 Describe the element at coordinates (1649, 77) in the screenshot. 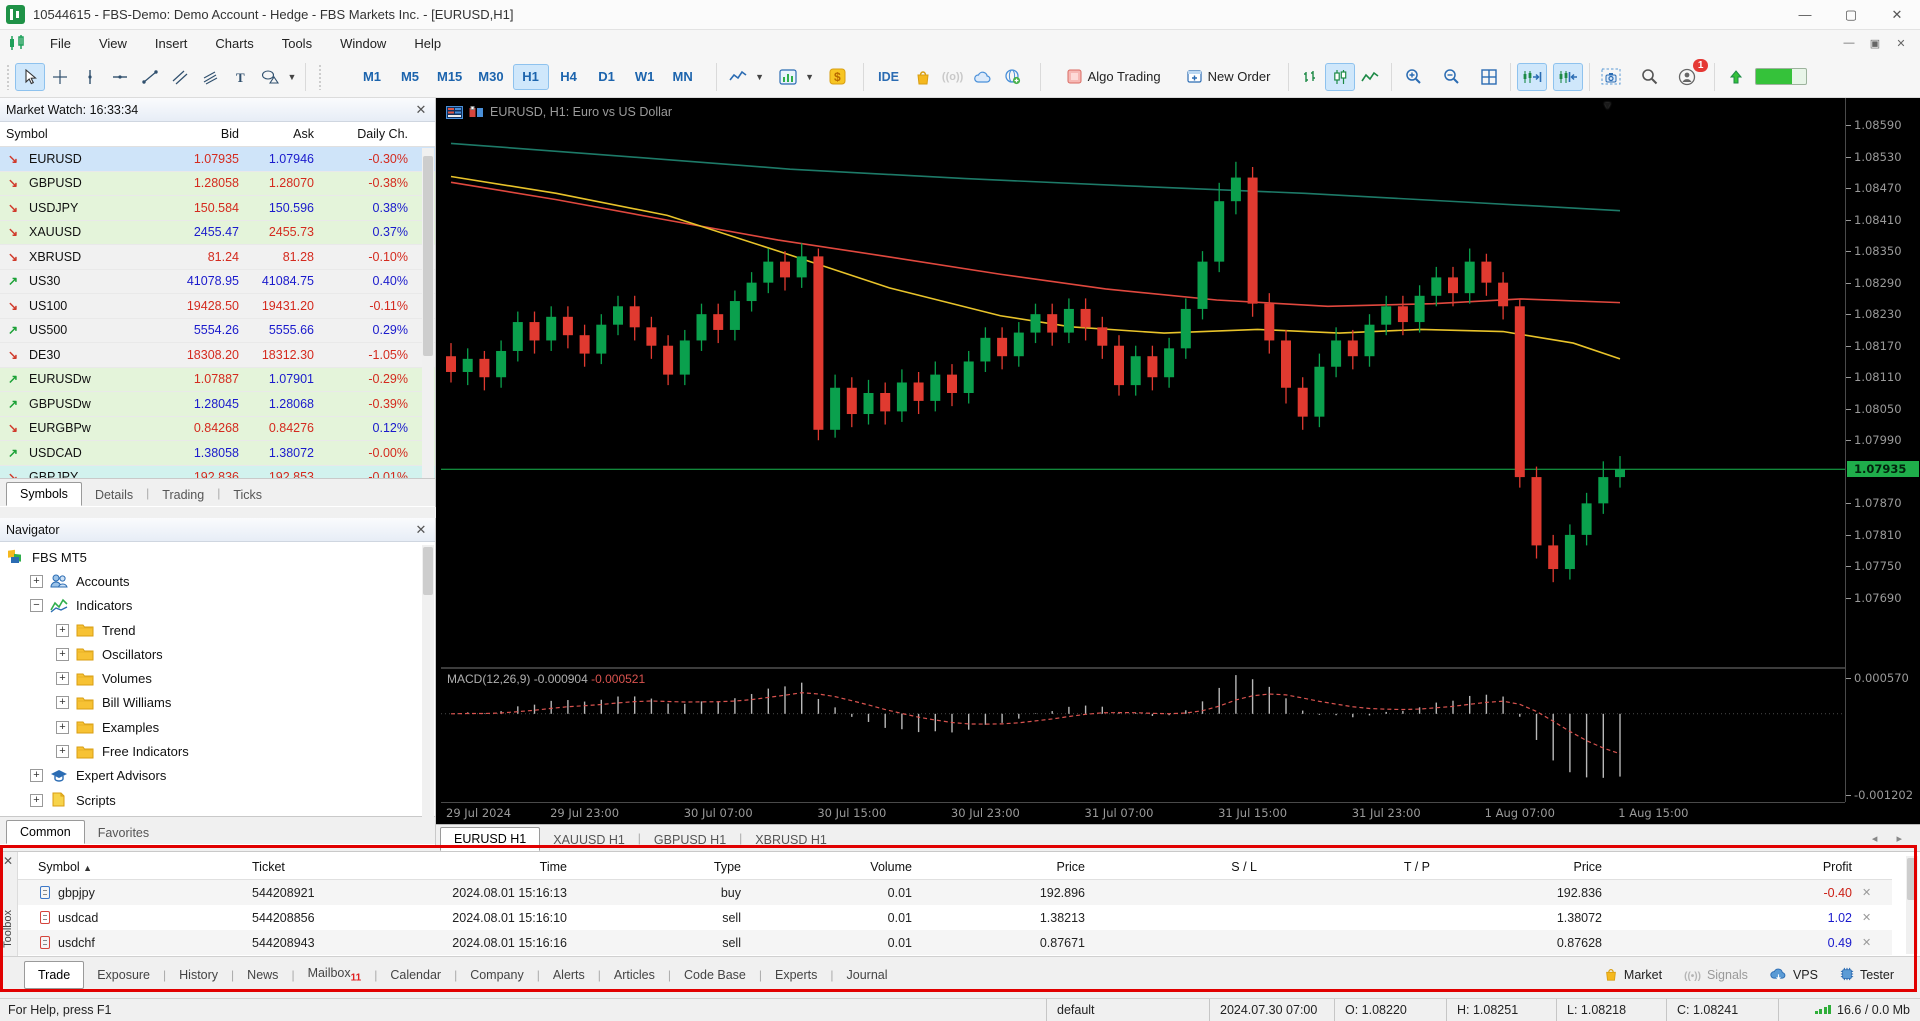

I see `search-icon` at that location.